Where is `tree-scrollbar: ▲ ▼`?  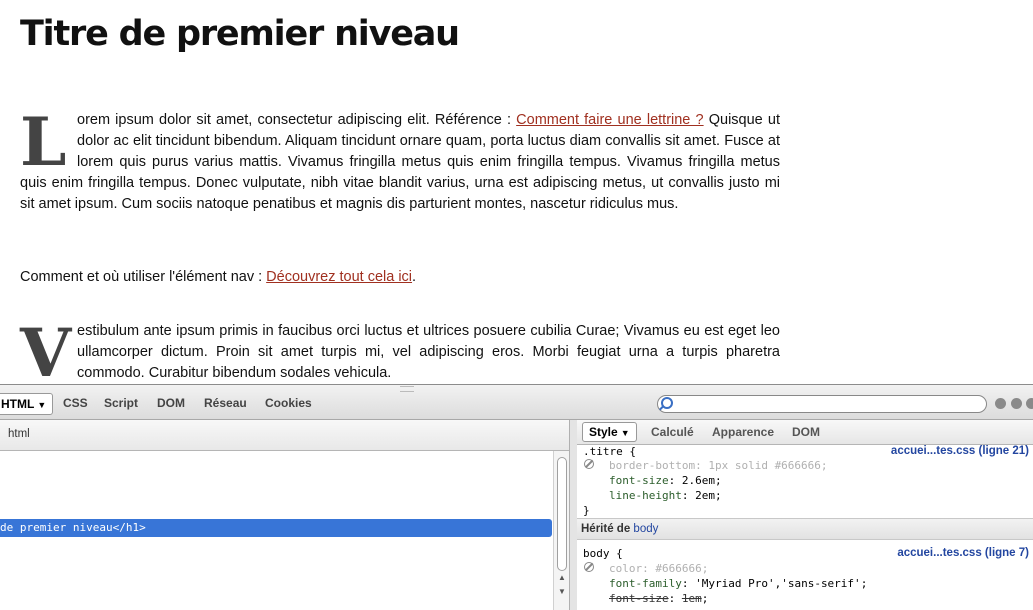
tree-scrollbar: ▲ ▼ is located at coordinates (561, 530).